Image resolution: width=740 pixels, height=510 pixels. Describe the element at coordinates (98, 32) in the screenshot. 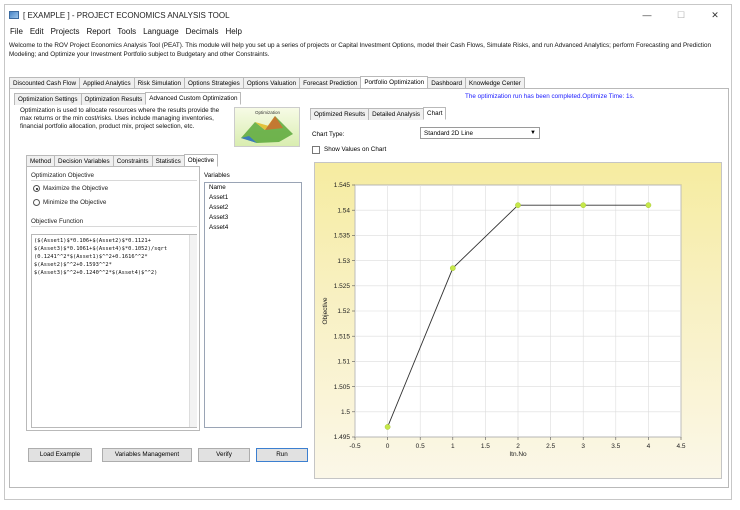

I see `menu-report: Report` at that location.